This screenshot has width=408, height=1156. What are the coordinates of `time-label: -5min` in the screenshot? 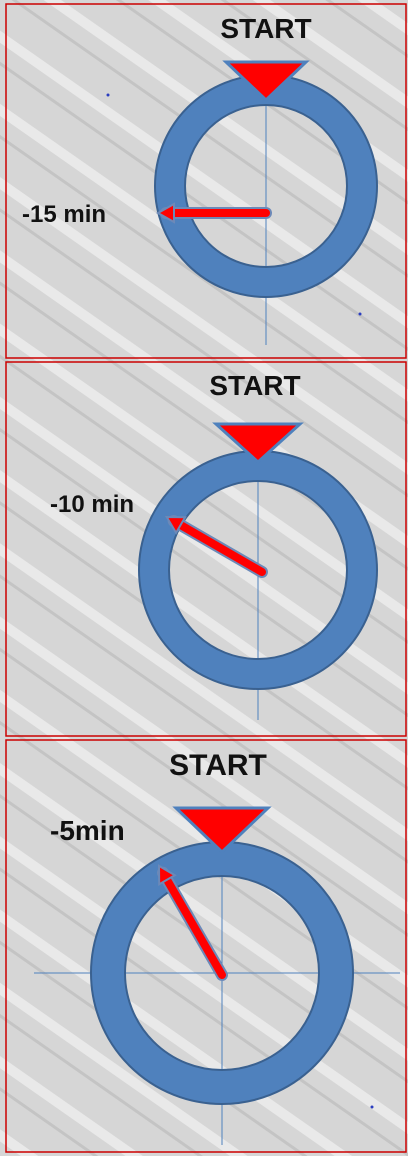 It's located at (87, 830).